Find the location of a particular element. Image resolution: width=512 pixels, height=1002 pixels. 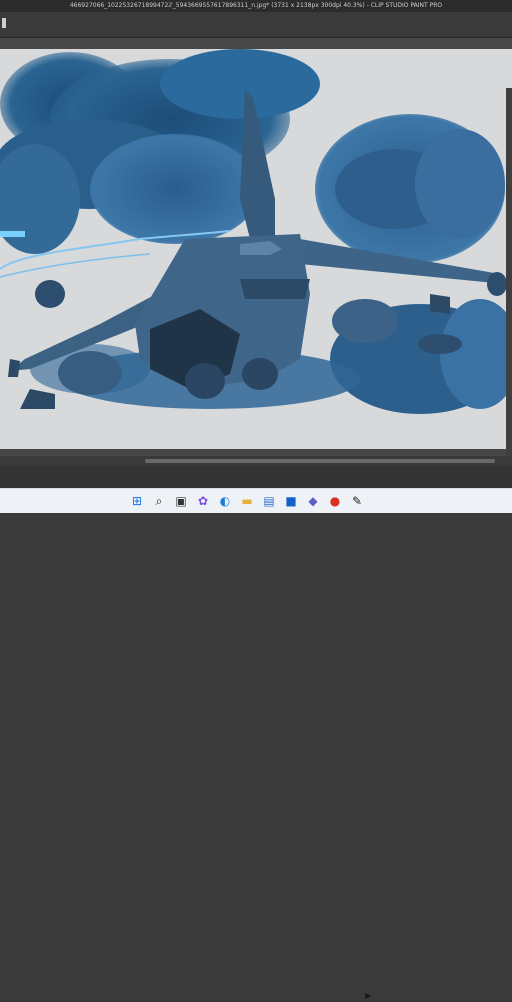

copilot-icon: ✿ is located at coordinates (203, 501).